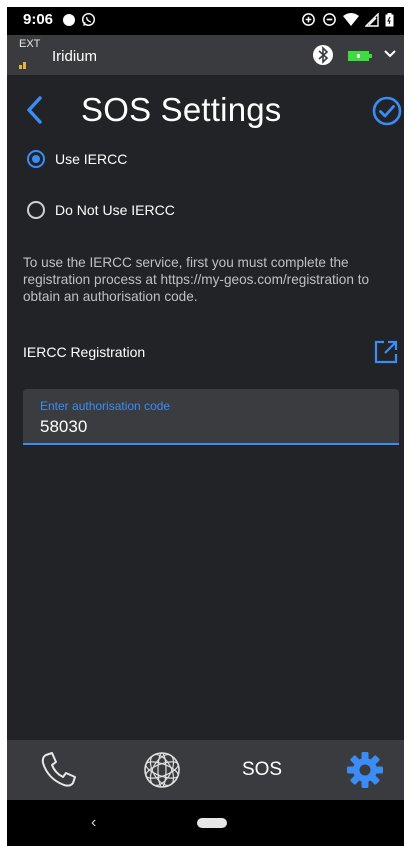 Image resolution: width=411 pixels, height=846 pixels. I want to click on signal-icon, so click(372, 19).